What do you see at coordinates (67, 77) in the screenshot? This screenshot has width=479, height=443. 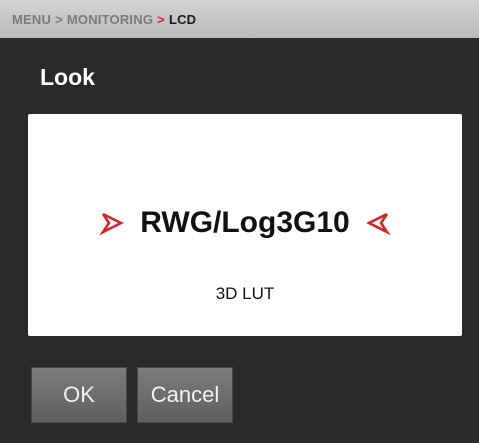 I see `page-title: Look` at bounding box center [67, 77].